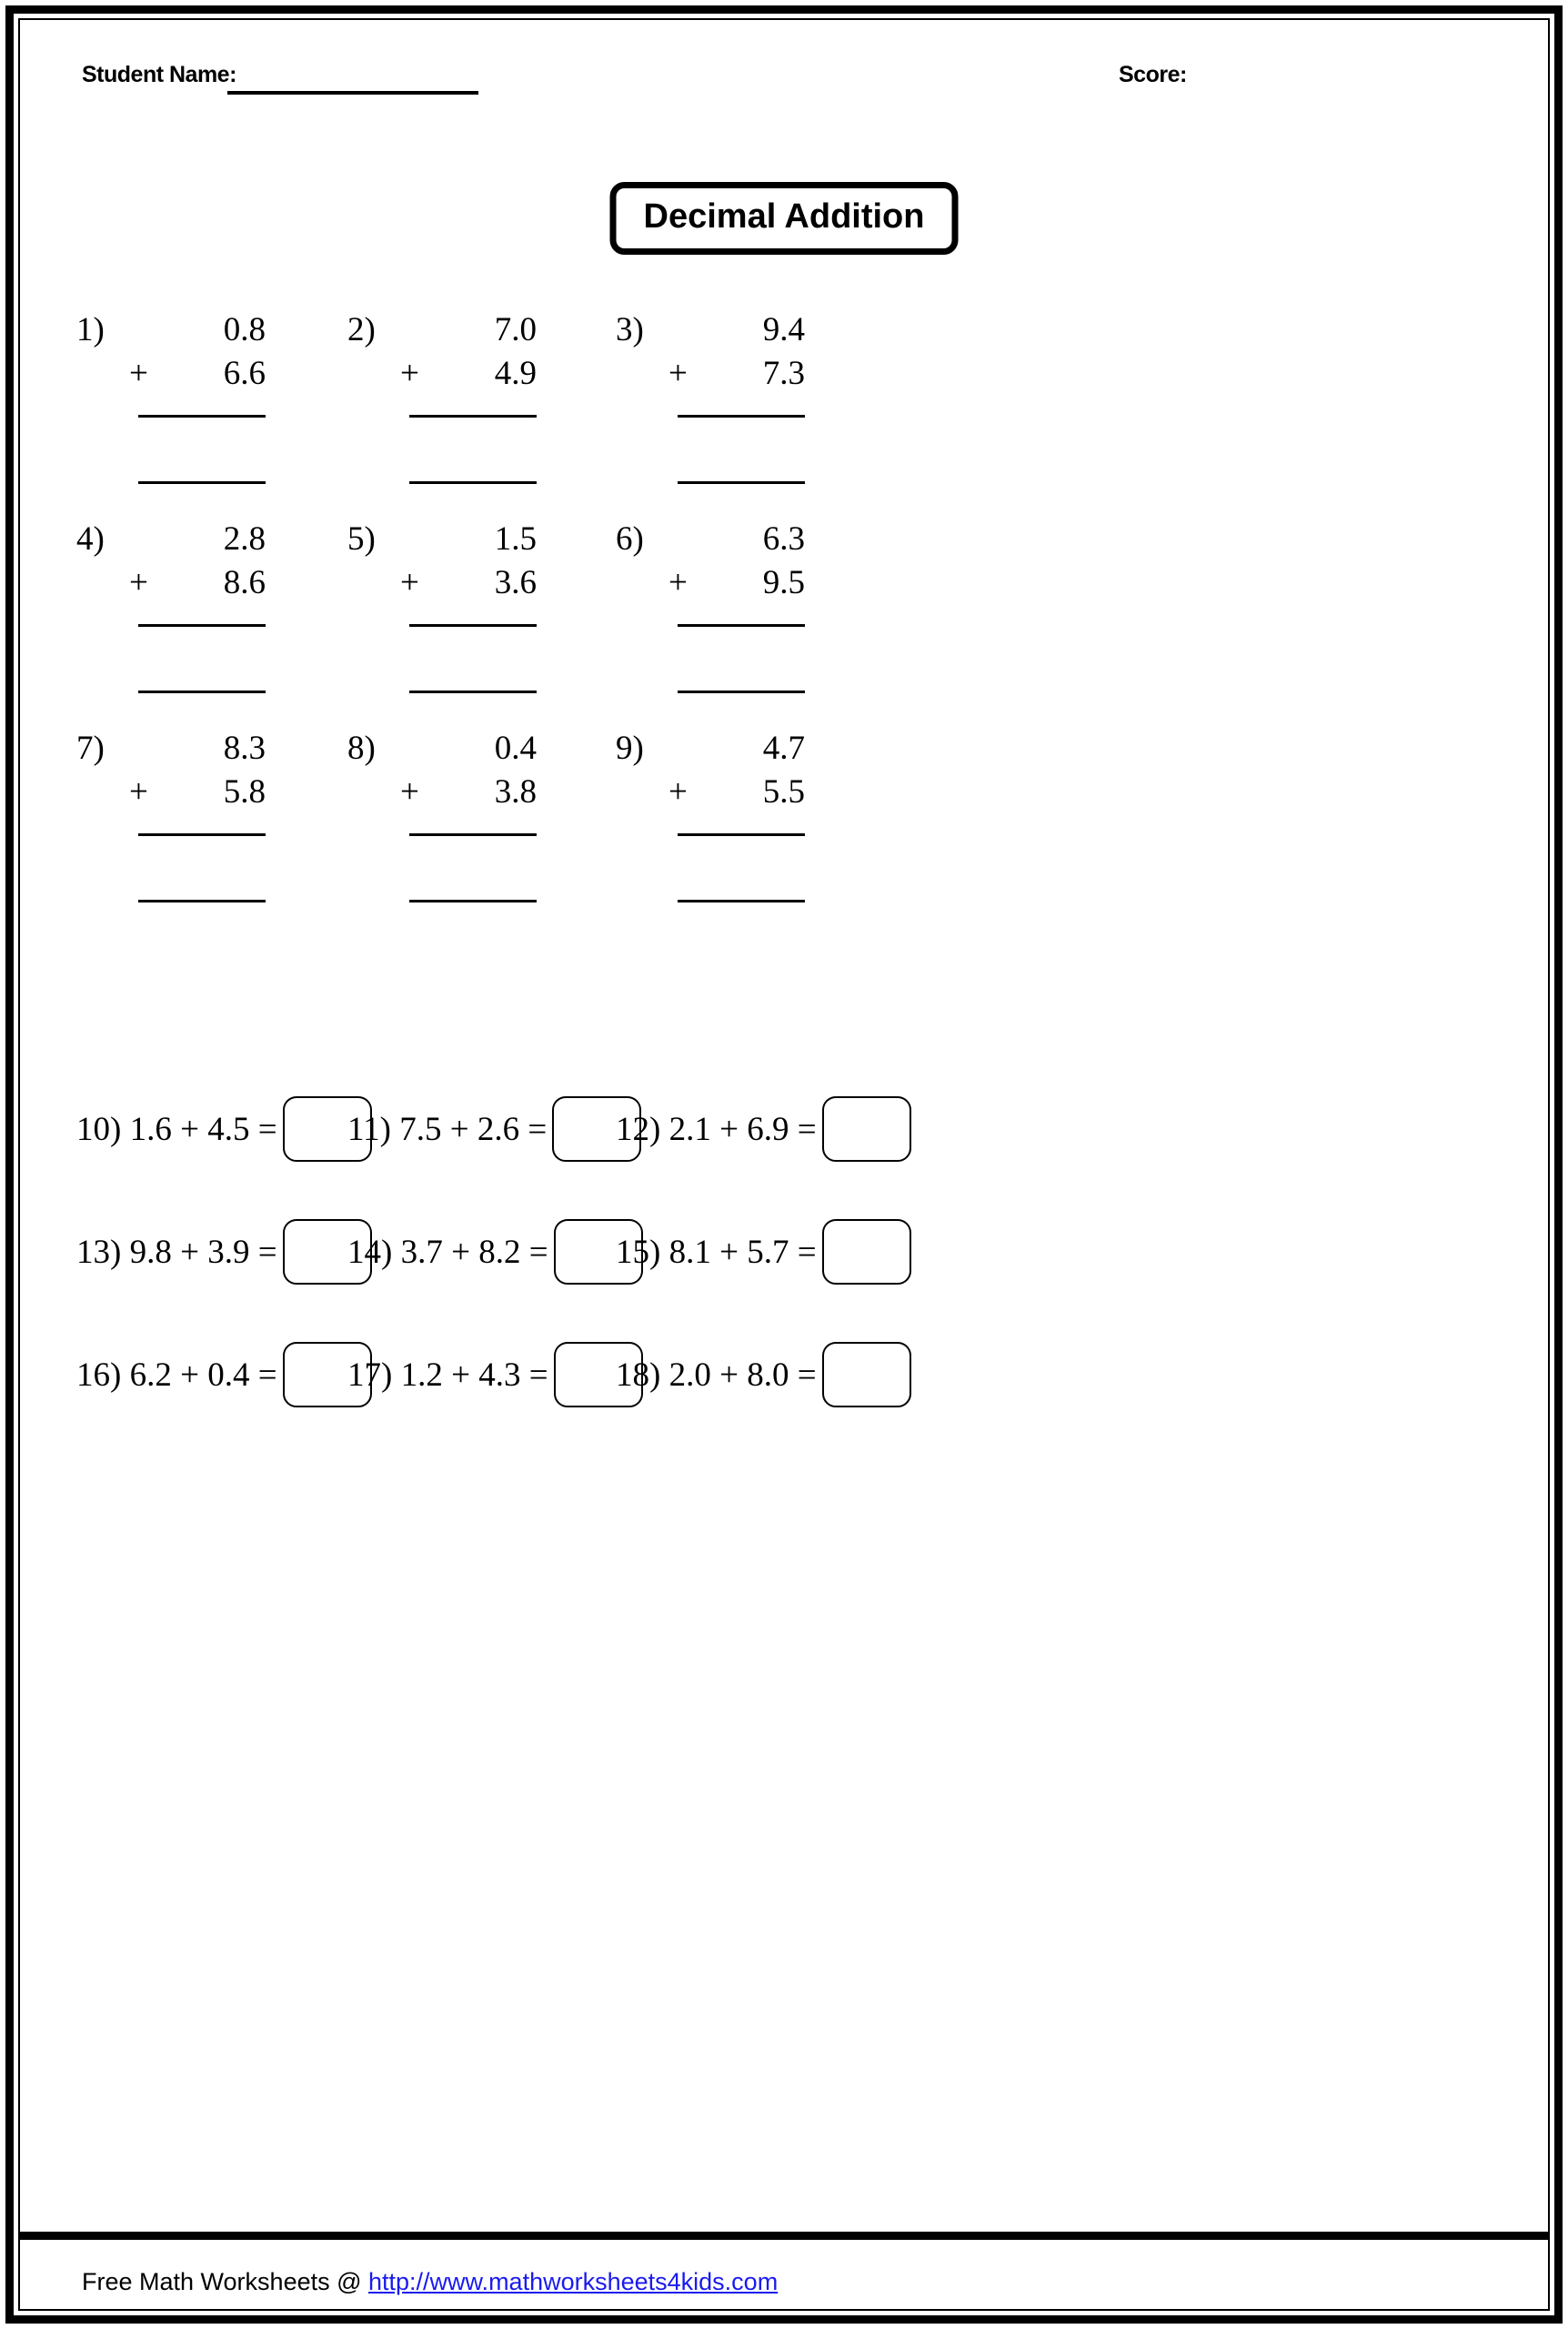  Describe the element at coordinates (716, 1375) in the screenshot. I see `problem-expression: 18) 2.0 + 8.0 =` at that location.